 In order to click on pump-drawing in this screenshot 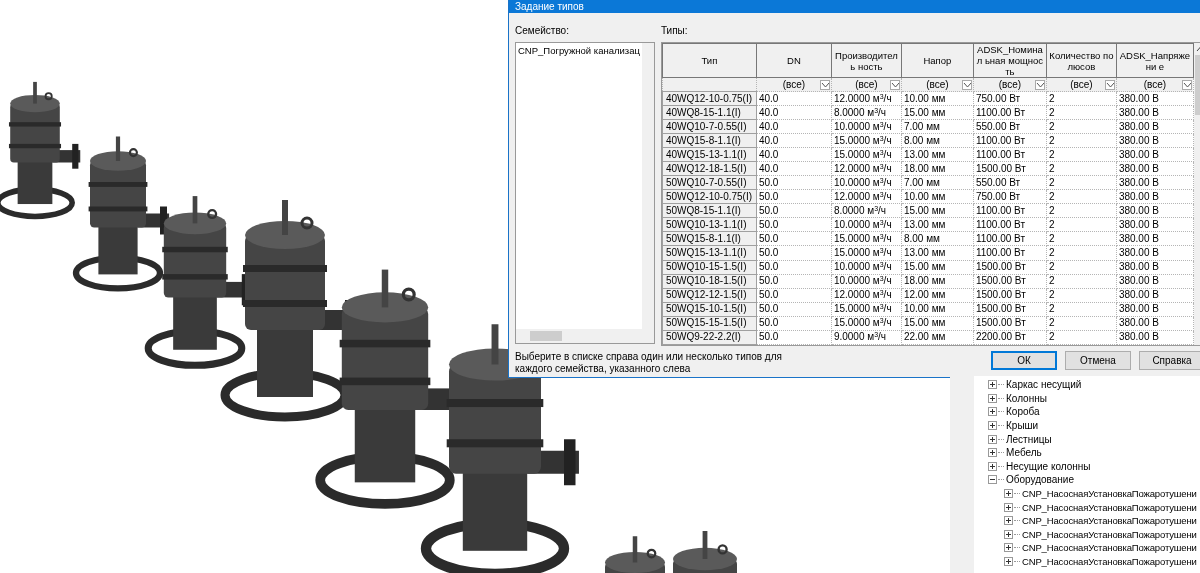, I will do `click(705, 552)`.